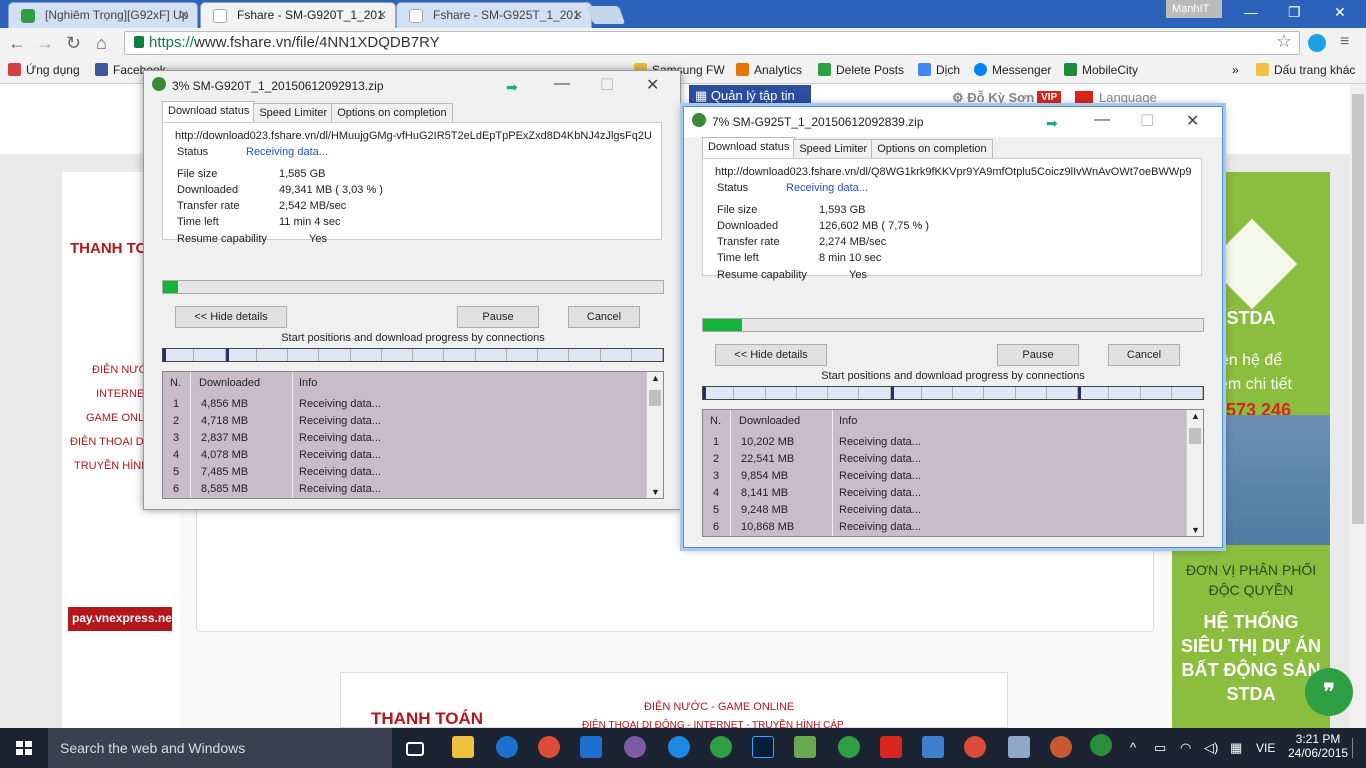 The width and height of the screenshot is (1366, 768). What do you see at coordinates (108, 442) in the screenshot?
I see `side-link-phone: ĐIỆN THOẠI DI` at bounding box center [108, 442].